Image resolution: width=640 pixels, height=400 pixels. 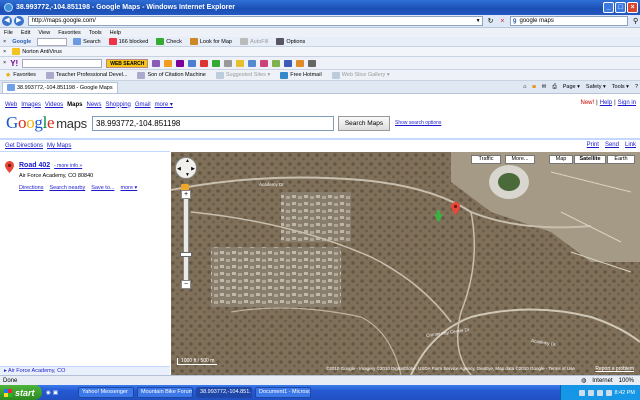 I want to click on yahoo-more-icon, so click(x=228, y=63).